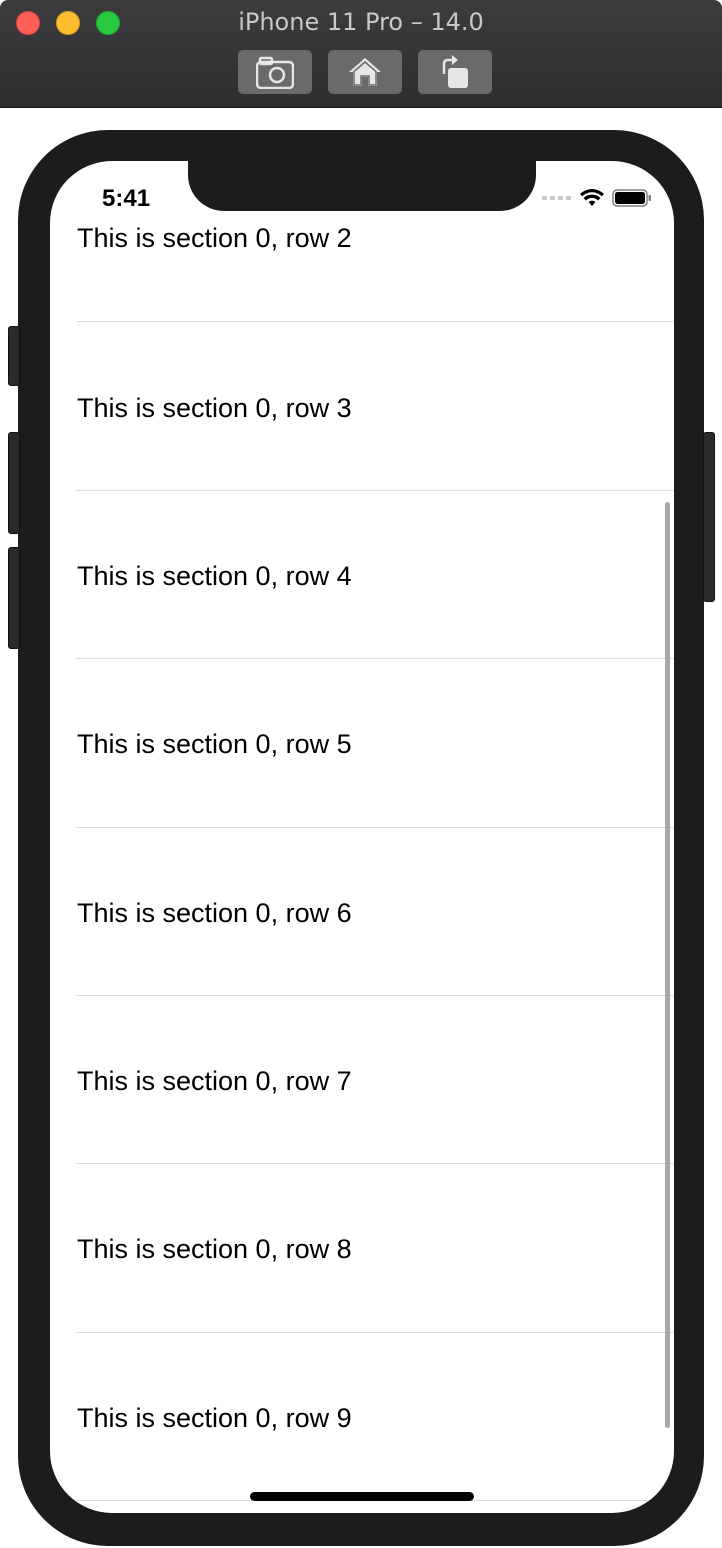  I want to click on row-label: This is section 0, row 5, so click(214, 744).